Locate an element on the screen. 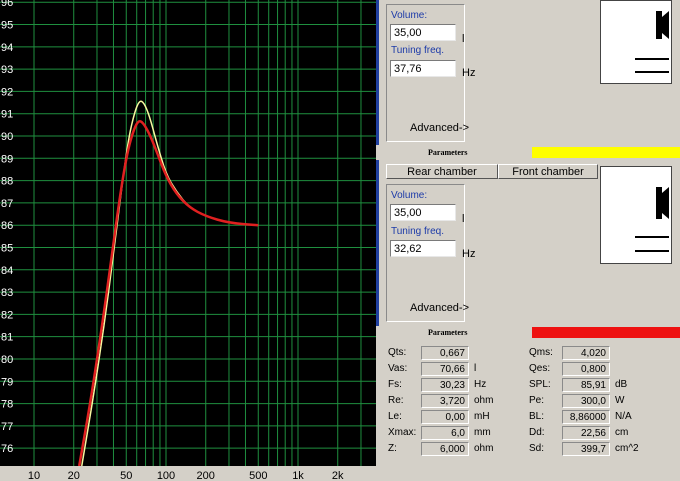 This screenshot has width=680, height=481. param-value: 4,020 is located at coordinates (586, 353).